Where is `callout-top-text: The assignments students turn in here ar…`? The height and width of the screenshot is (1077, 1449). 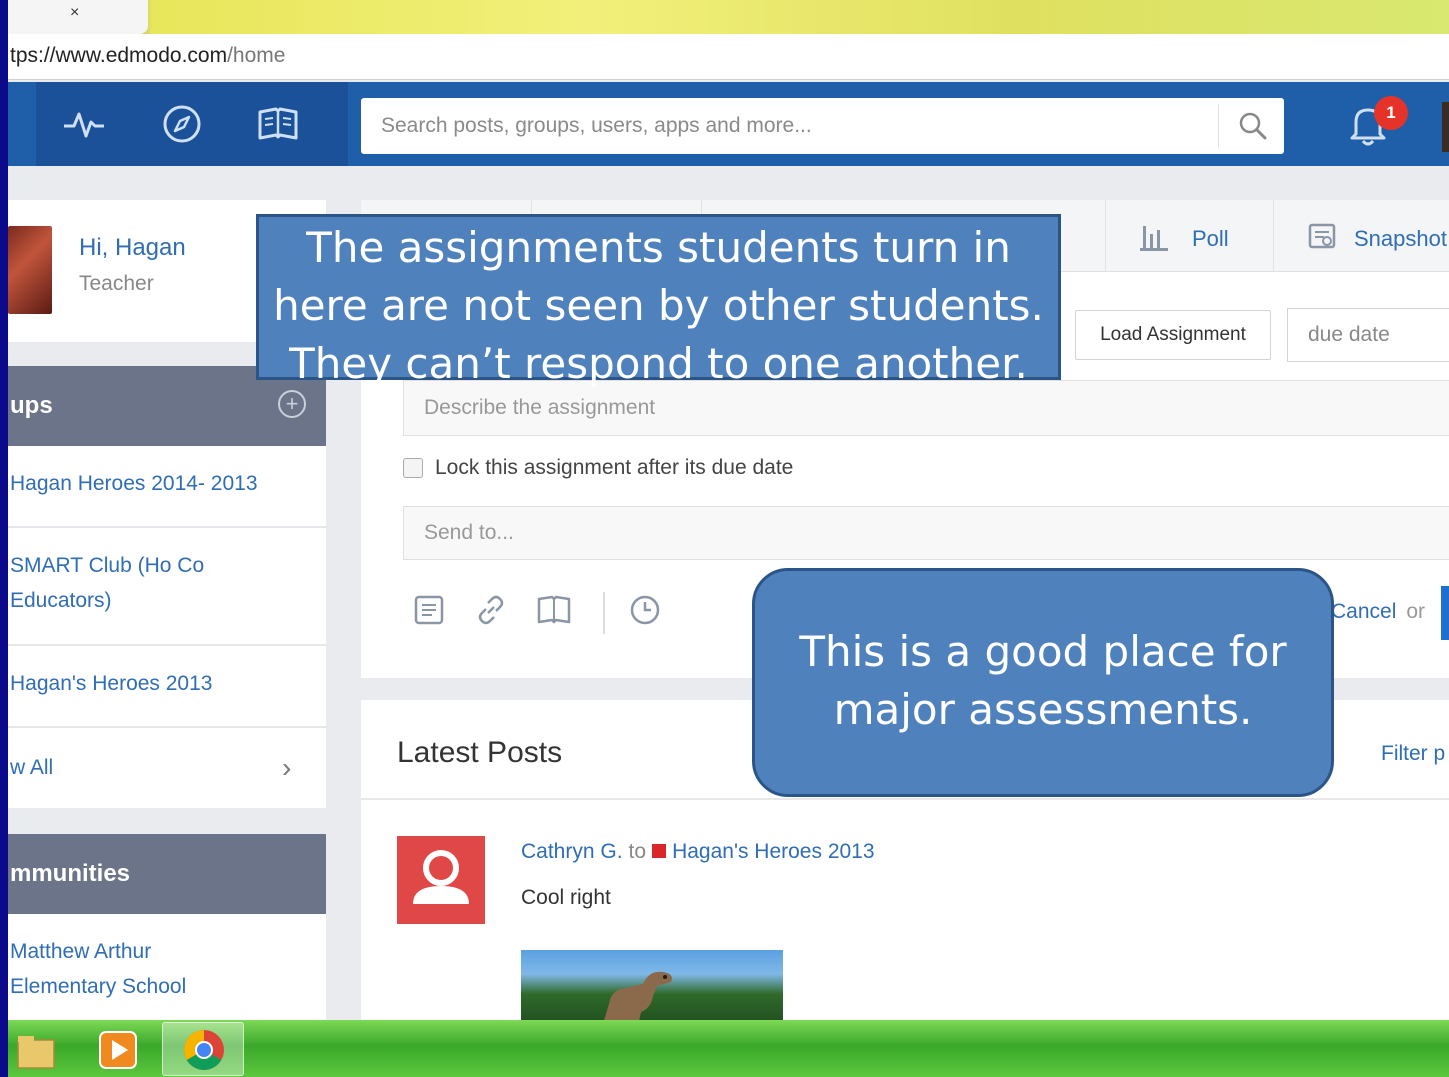
callout-top-text: The assignments students turn in here ar… is located at coordinates (658, 305).